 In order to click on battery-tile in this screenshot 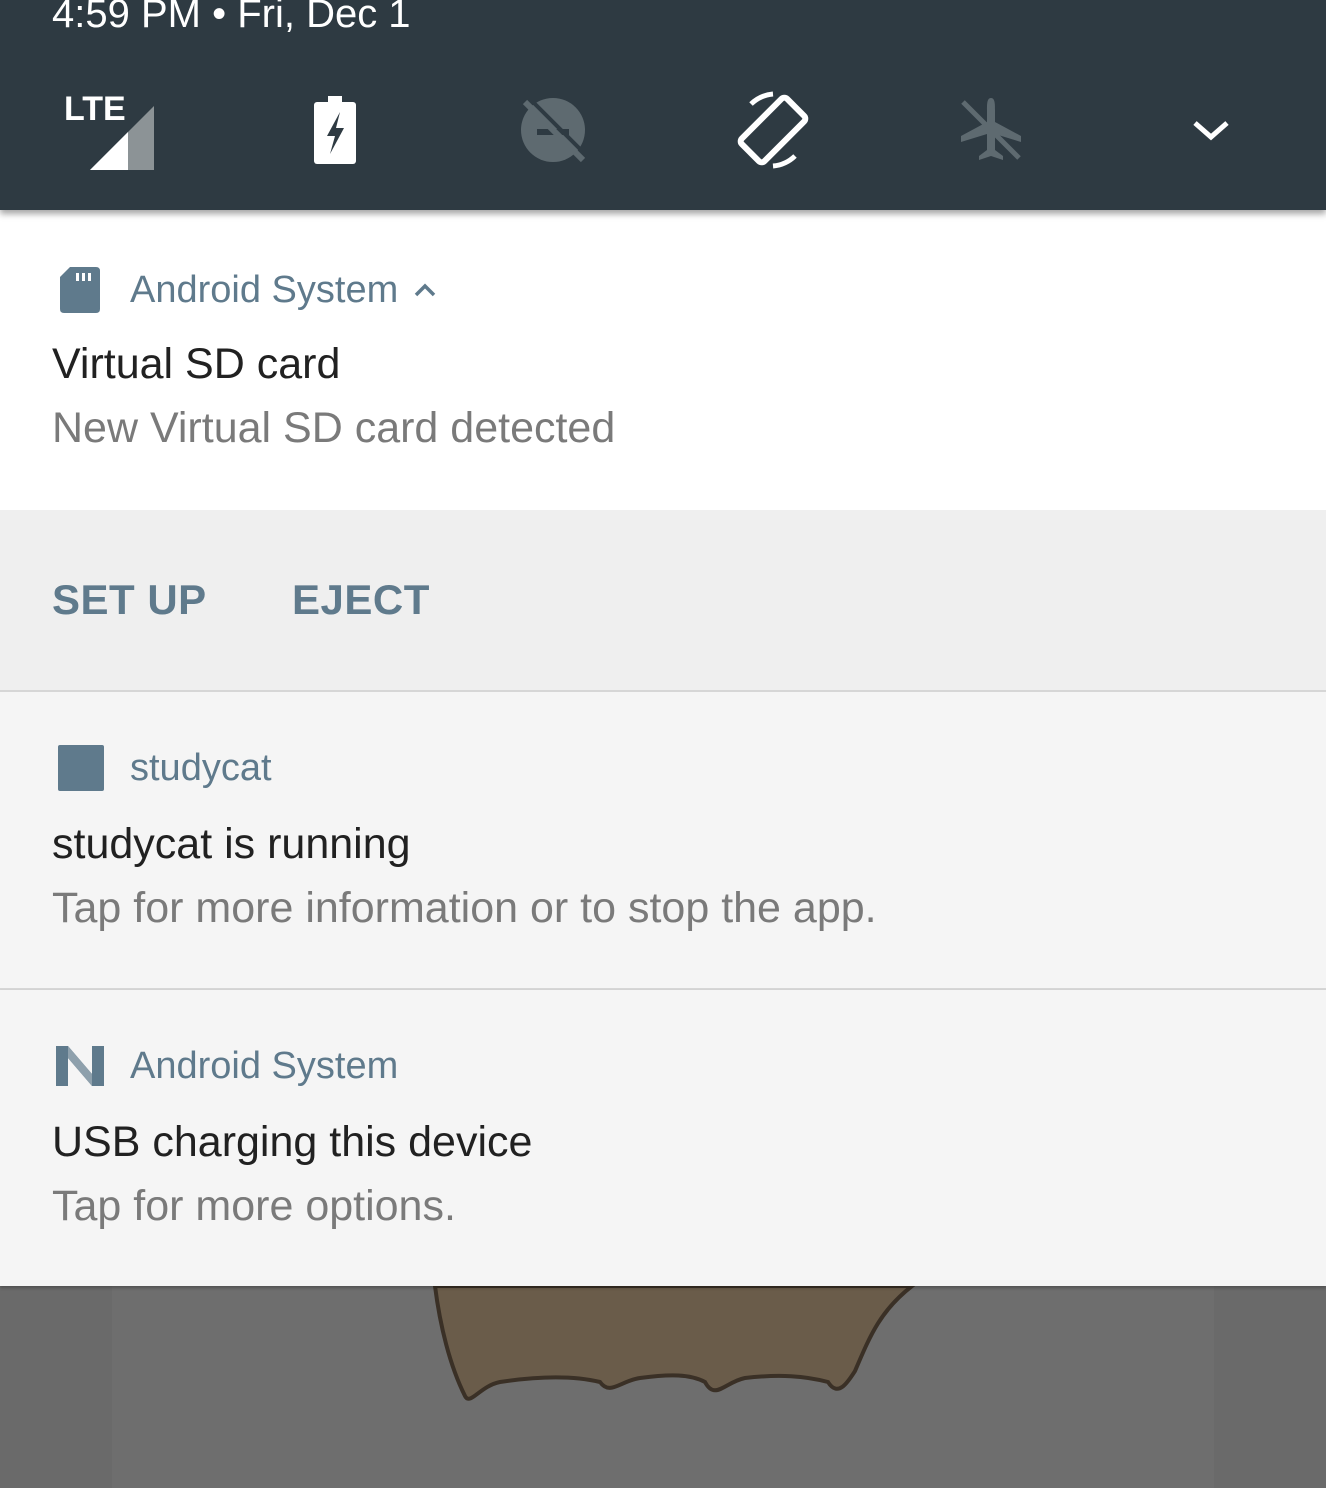, I will do `click(335, 130)`.